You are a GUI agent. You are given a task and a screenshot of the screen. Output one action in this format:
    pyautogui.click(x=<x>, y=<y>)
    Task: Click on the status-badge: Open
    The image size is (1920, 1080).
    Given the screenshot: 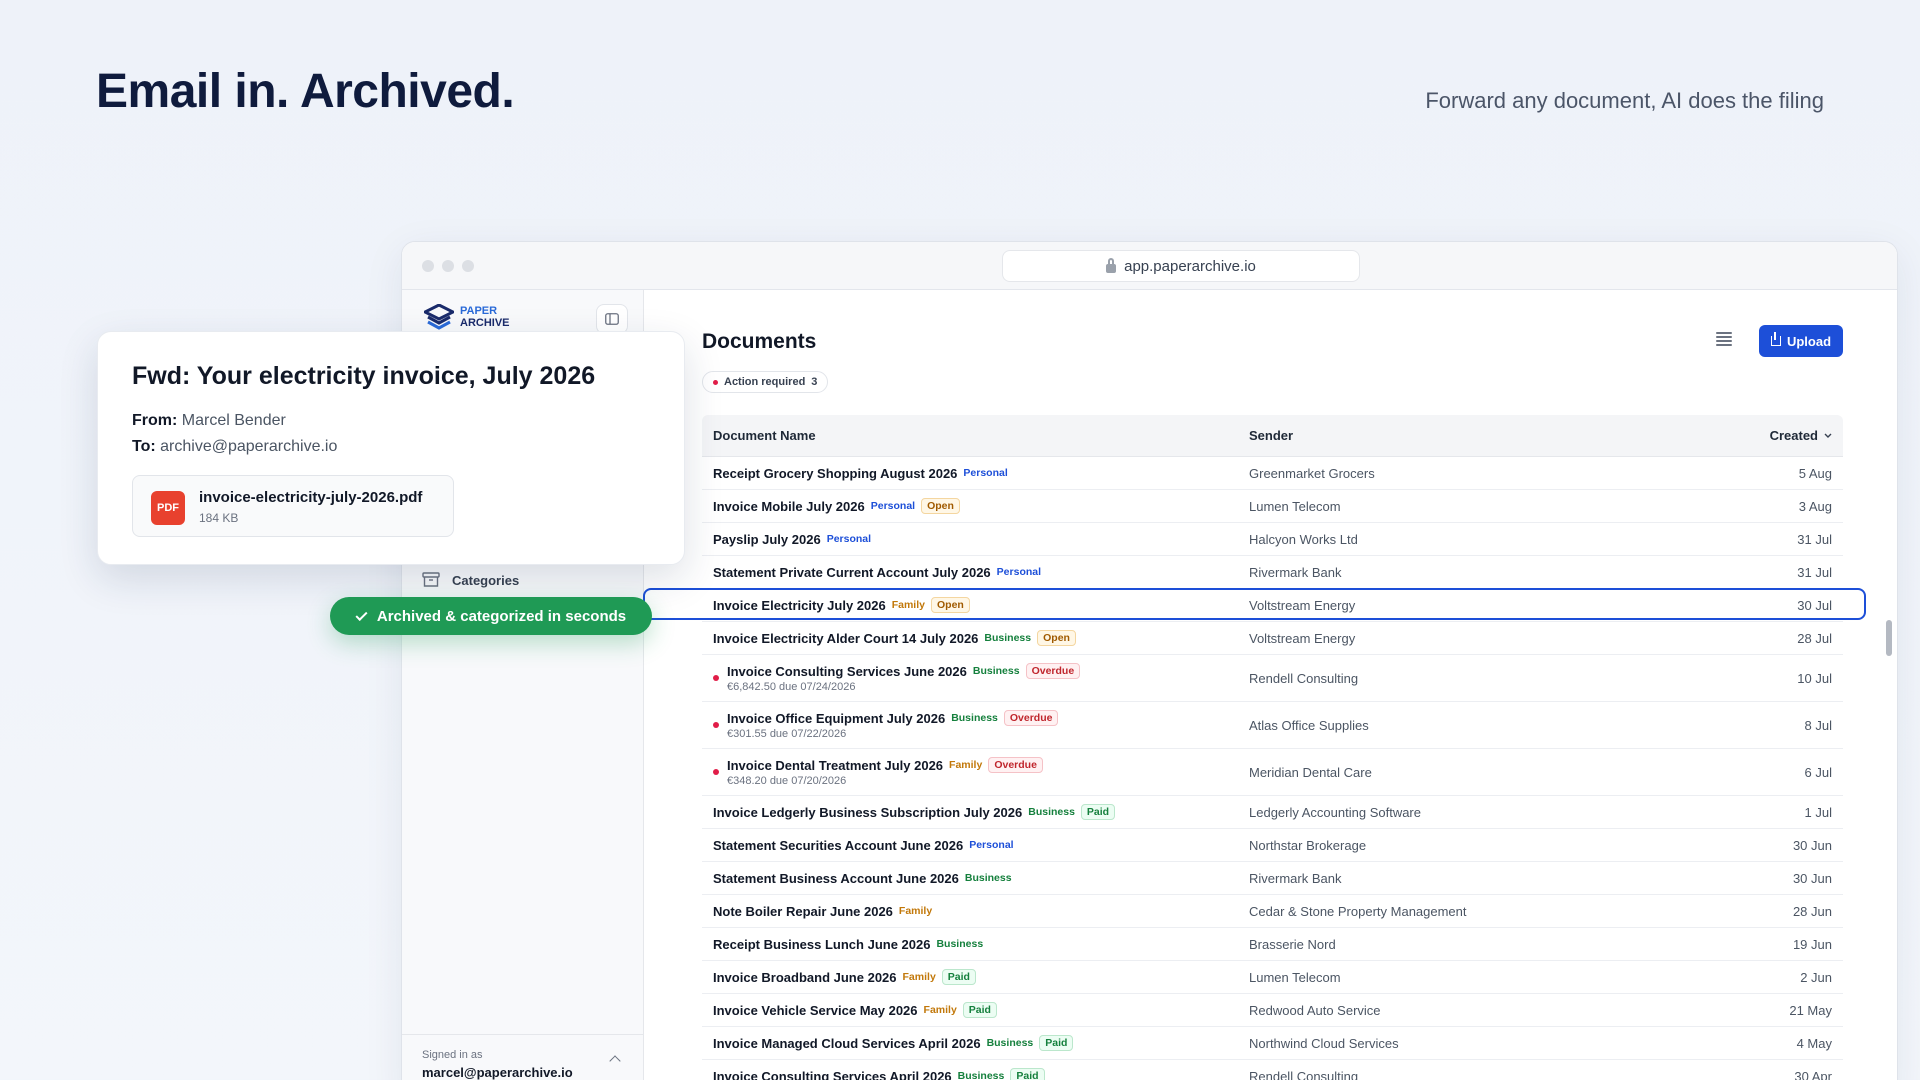 What is the action you would take?
    pyautogui.click(x=1056, y=638)
    